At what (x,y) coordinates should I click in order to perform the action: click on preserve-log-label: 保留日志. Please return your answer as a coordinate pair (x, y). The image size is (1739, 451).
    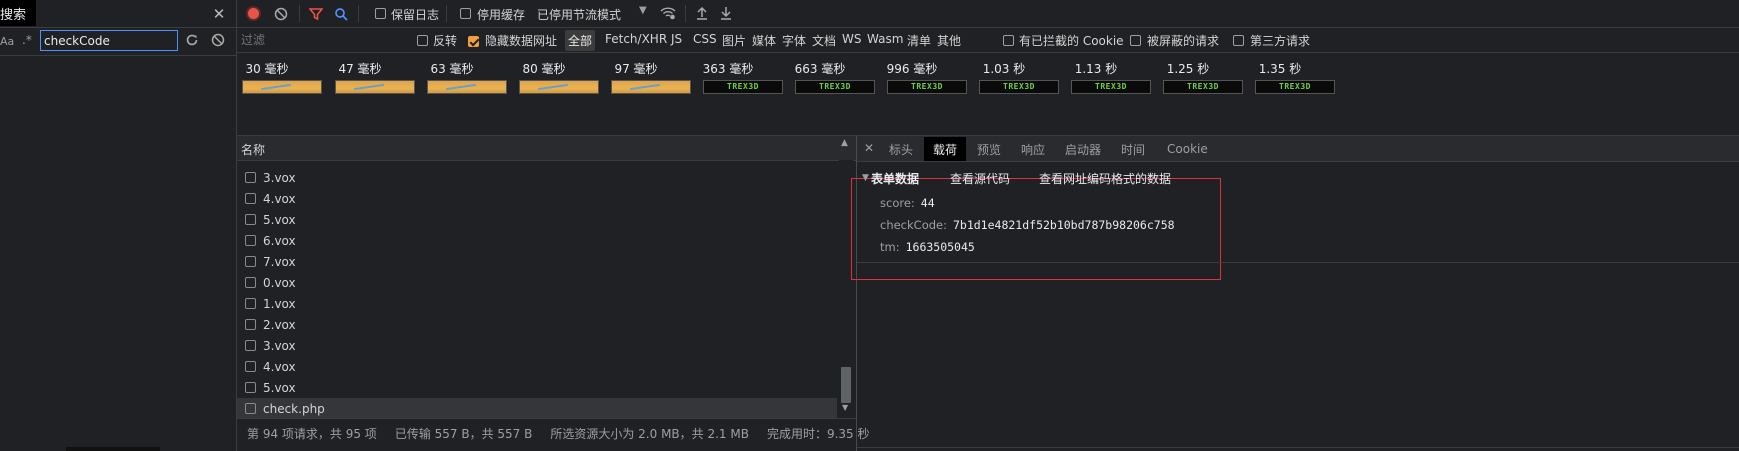
    Looking at the image, I should click on (415, 15).